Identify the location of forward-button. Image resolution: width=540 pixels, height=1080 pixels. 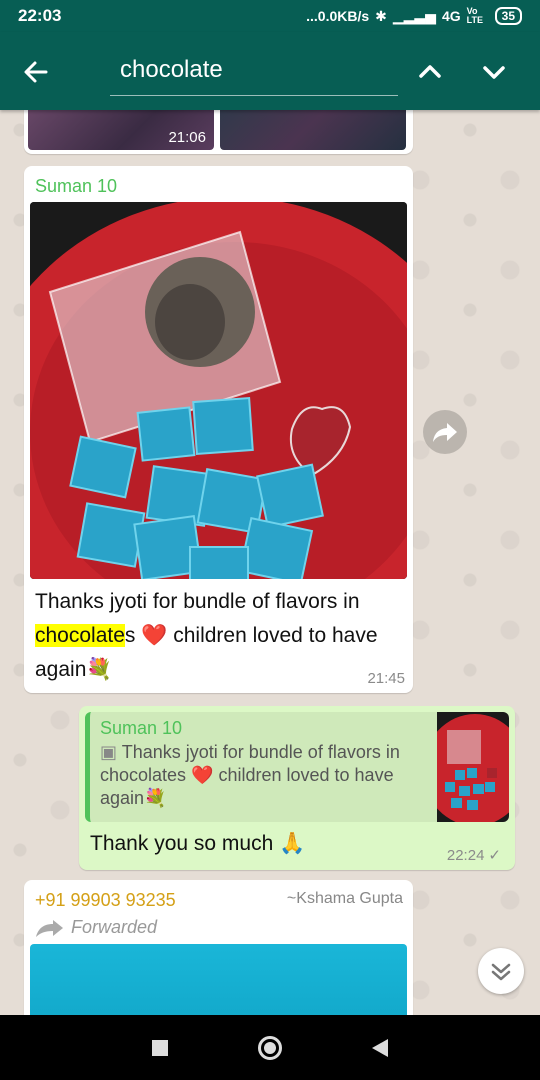
(445, 432).